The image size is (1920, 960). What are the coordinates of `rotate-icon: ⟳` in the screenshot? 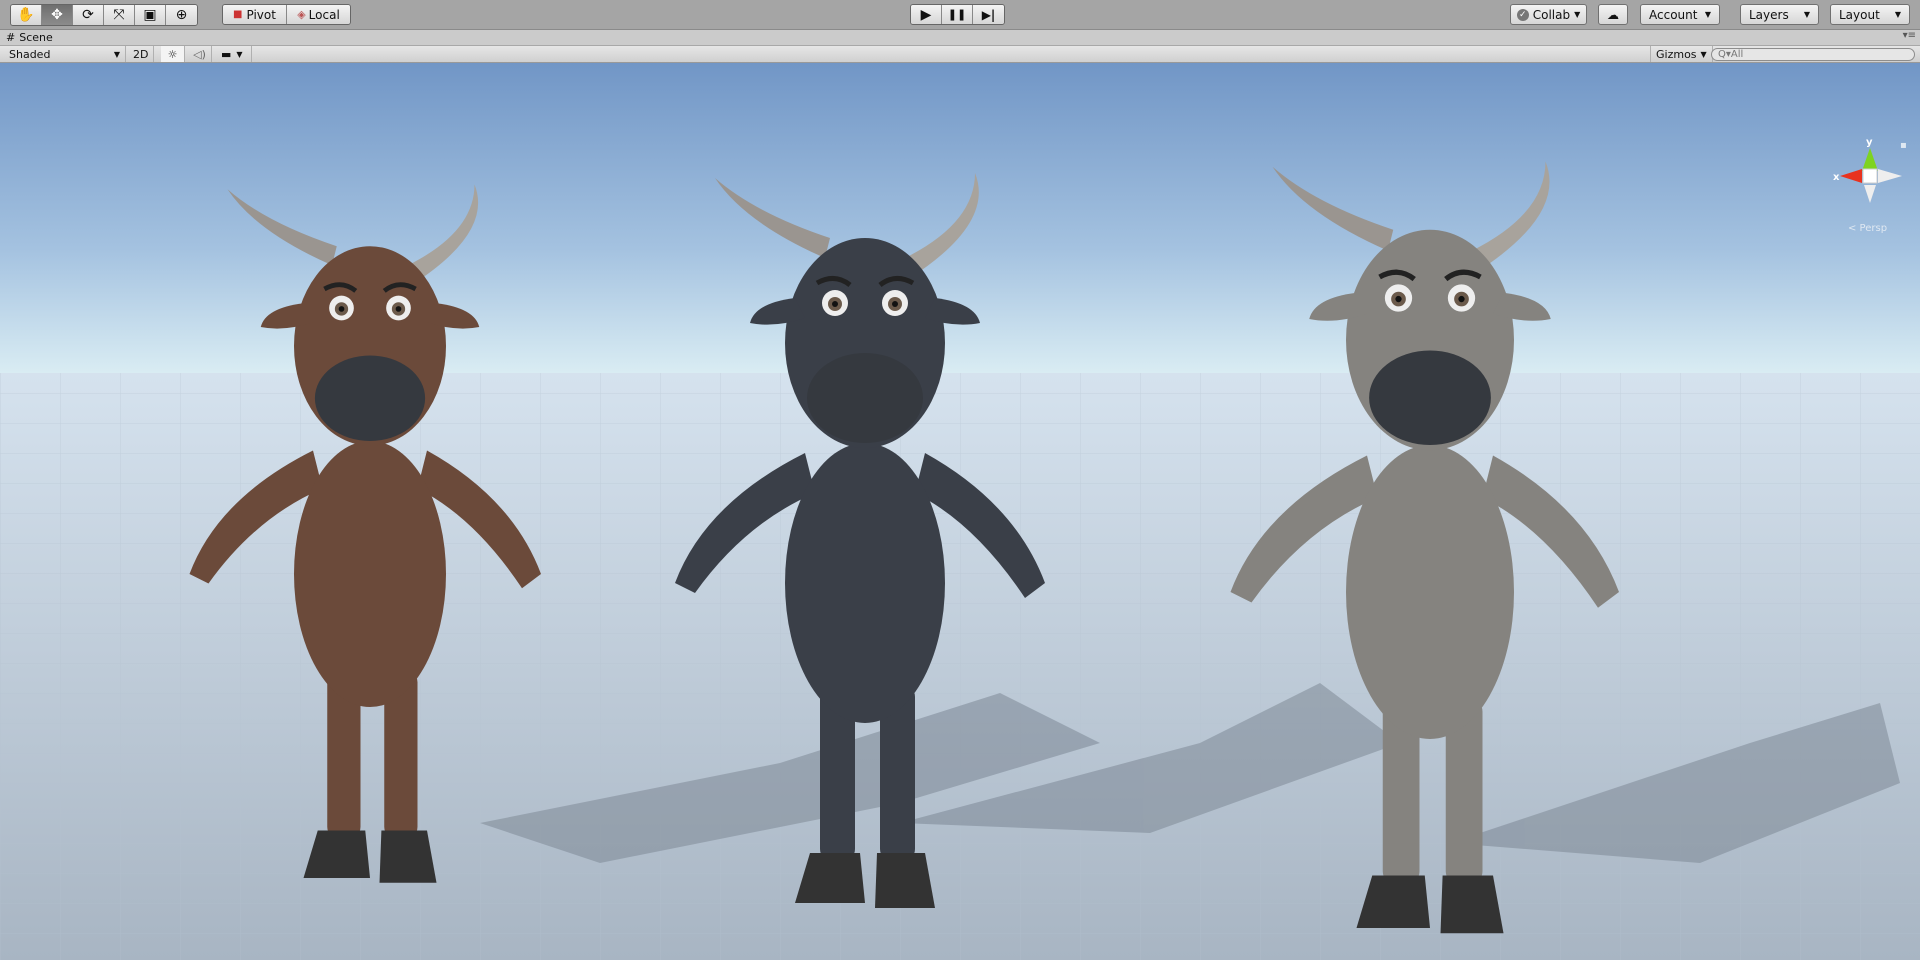 It's located at (88, 15).